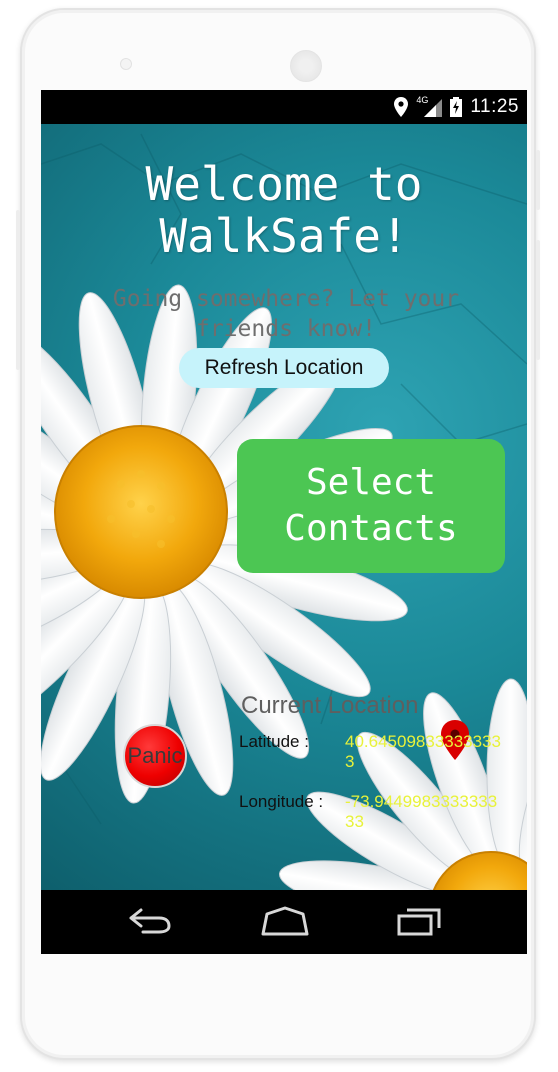 The image size is (558, 1072). I want to click on subtitle: Going somewhere? Let your friends know!, so click(286, 314).